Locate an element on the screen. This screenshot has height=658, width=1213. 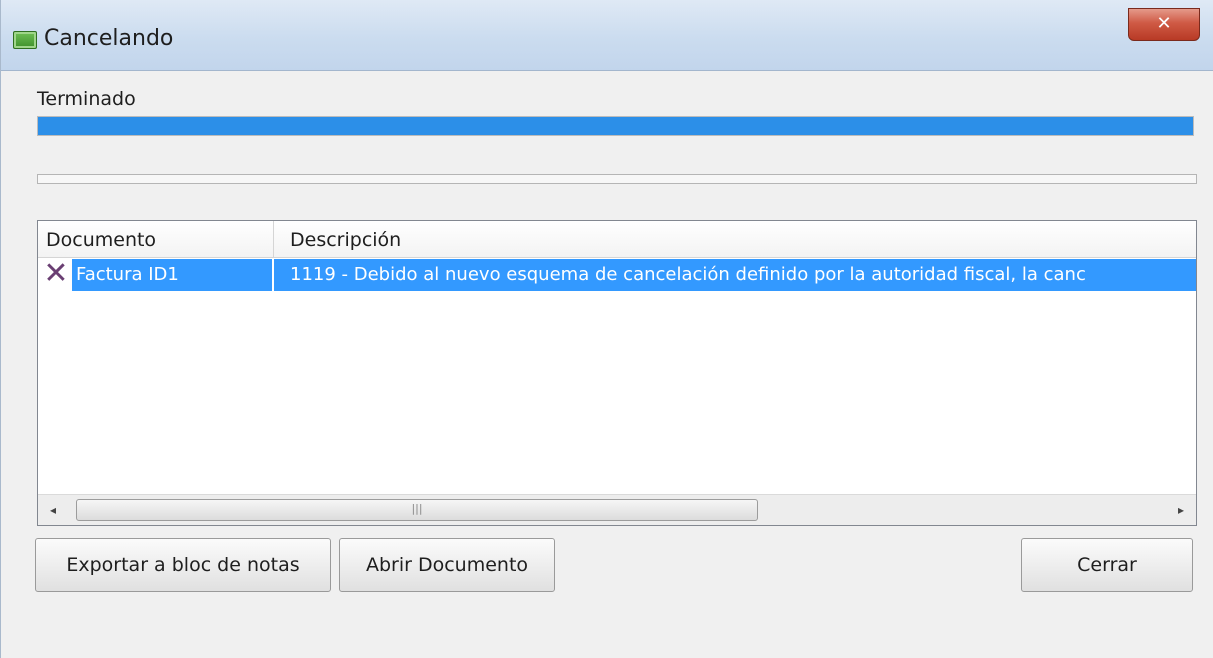
horizontal-scrollbar: ◂ ||| ▸ is located at coordinates (617, 509).